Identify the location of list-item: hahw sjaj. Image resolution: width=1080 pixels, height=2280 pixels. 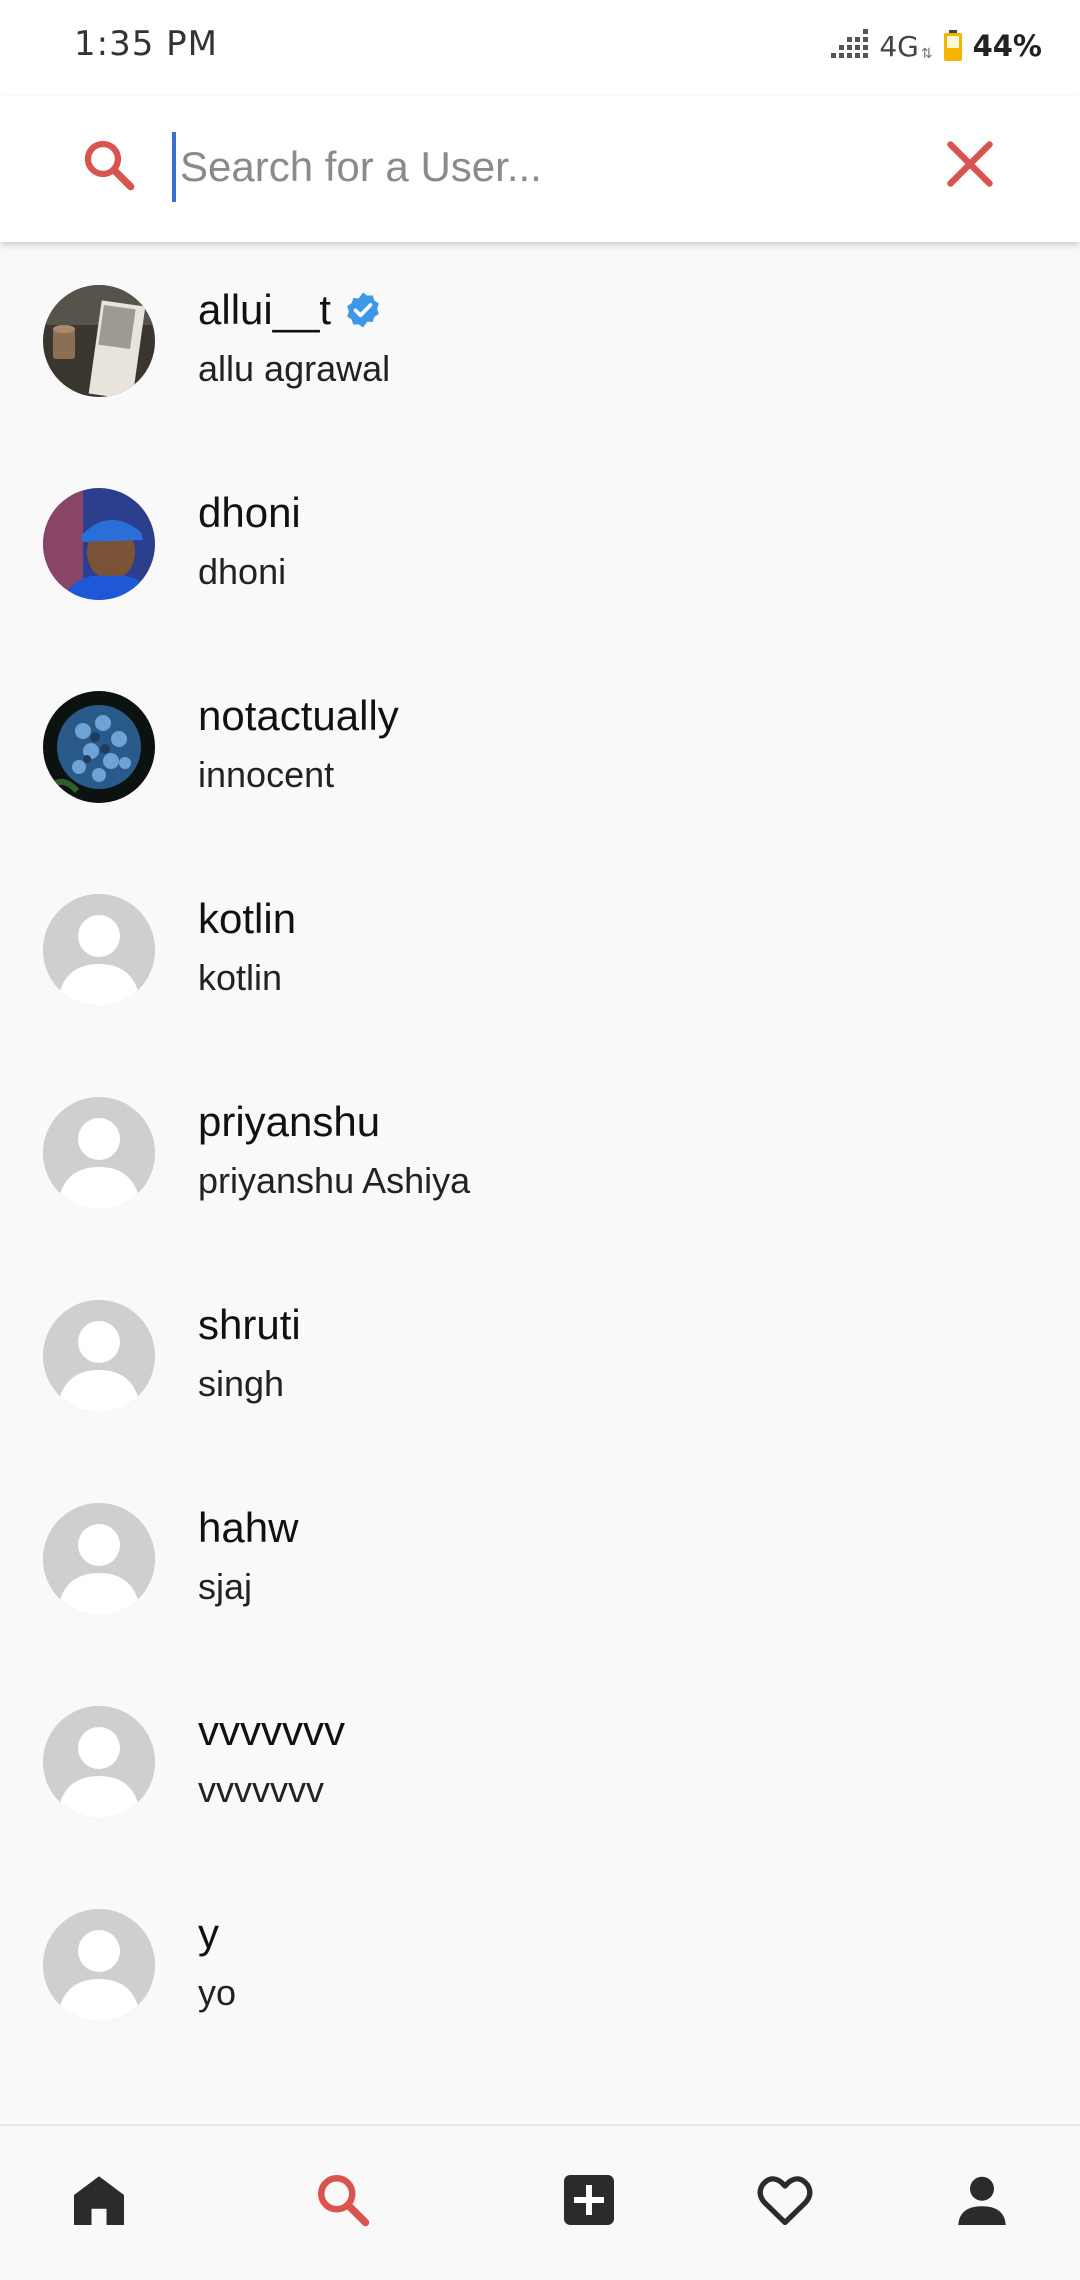
(540, 1561).